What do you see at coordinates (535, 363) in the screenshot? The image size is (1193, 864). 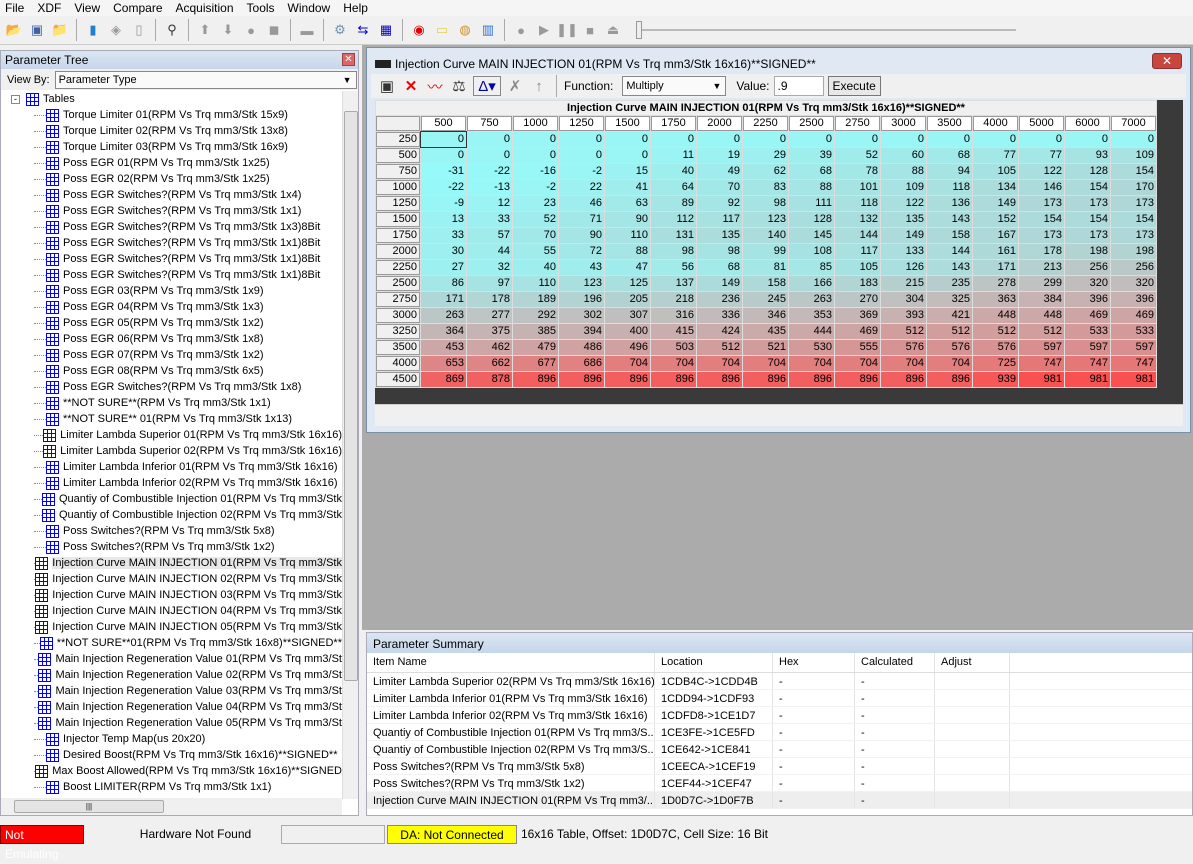 I see `table-cell: 677` at bounding box center [535, 363].